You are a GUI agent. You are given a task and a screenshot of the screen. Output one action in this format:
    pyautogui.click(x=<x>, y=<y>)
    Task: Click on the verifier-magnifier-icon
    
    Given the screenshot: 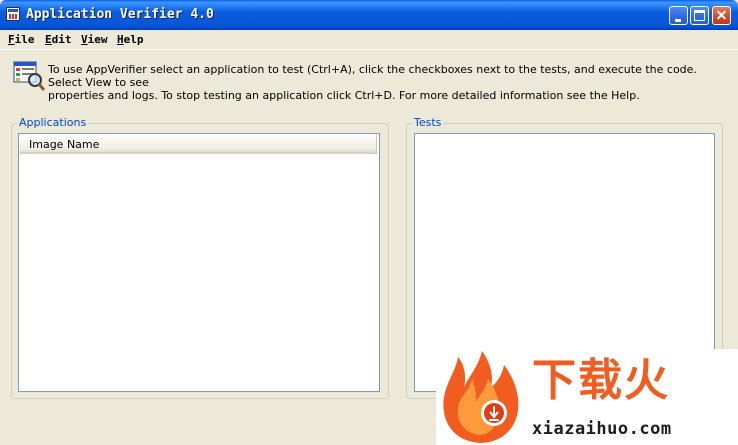 What is the action you would take?
    pyautogui.click(x=29, y=76)
    